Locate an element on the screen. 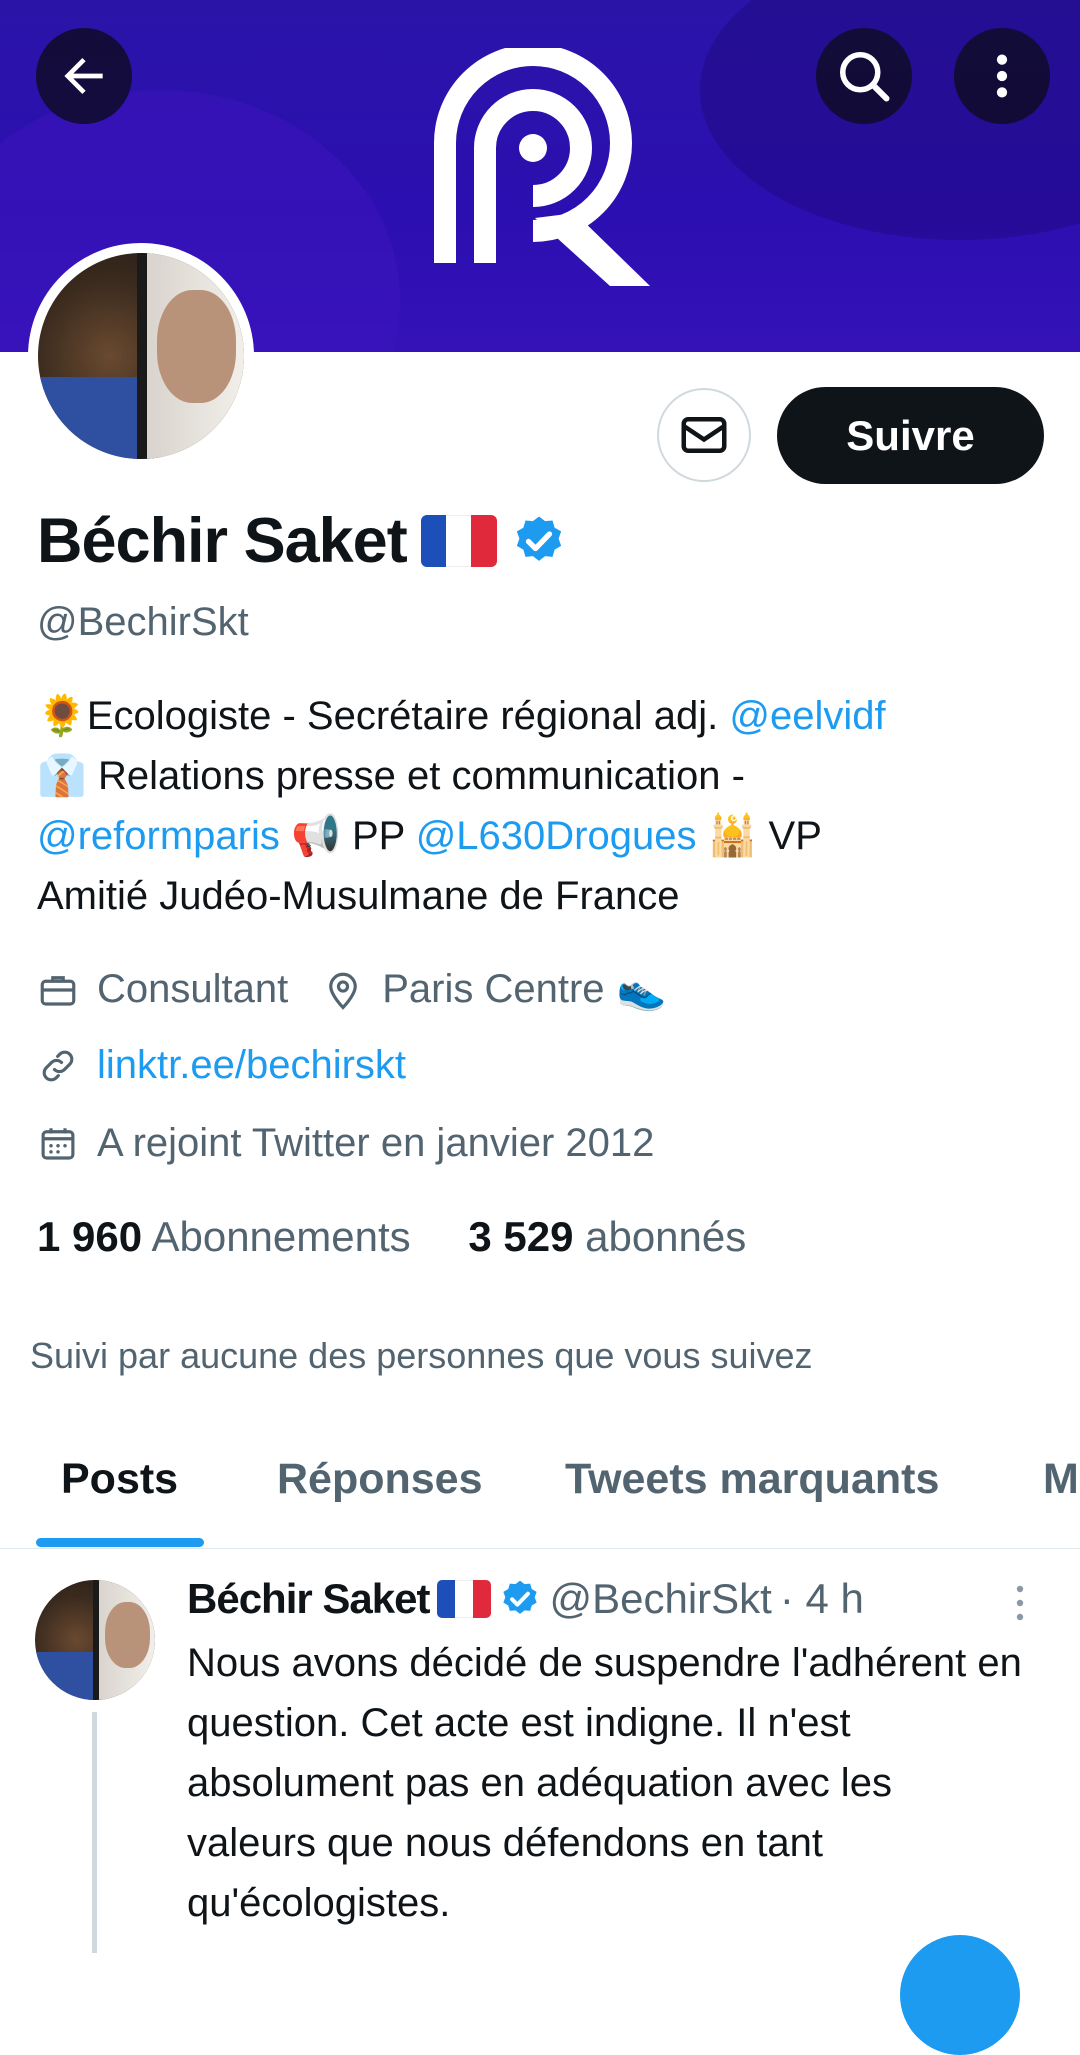 The width and height of the screenshot is (1080, 2055). profile-meta-row: Consultant Paris Centre 👟 is located at coordinates (351, 989).